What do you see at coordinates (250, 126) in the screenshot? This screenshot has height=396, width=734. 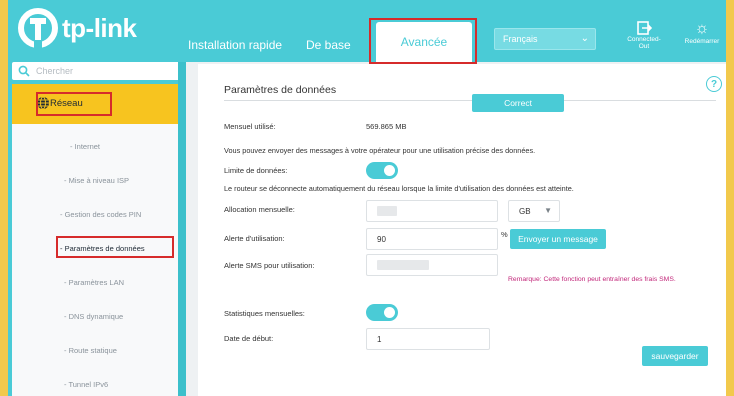 I see `monthly-used-label: Mensuel utilisé:` at bounding box center [250, 126].